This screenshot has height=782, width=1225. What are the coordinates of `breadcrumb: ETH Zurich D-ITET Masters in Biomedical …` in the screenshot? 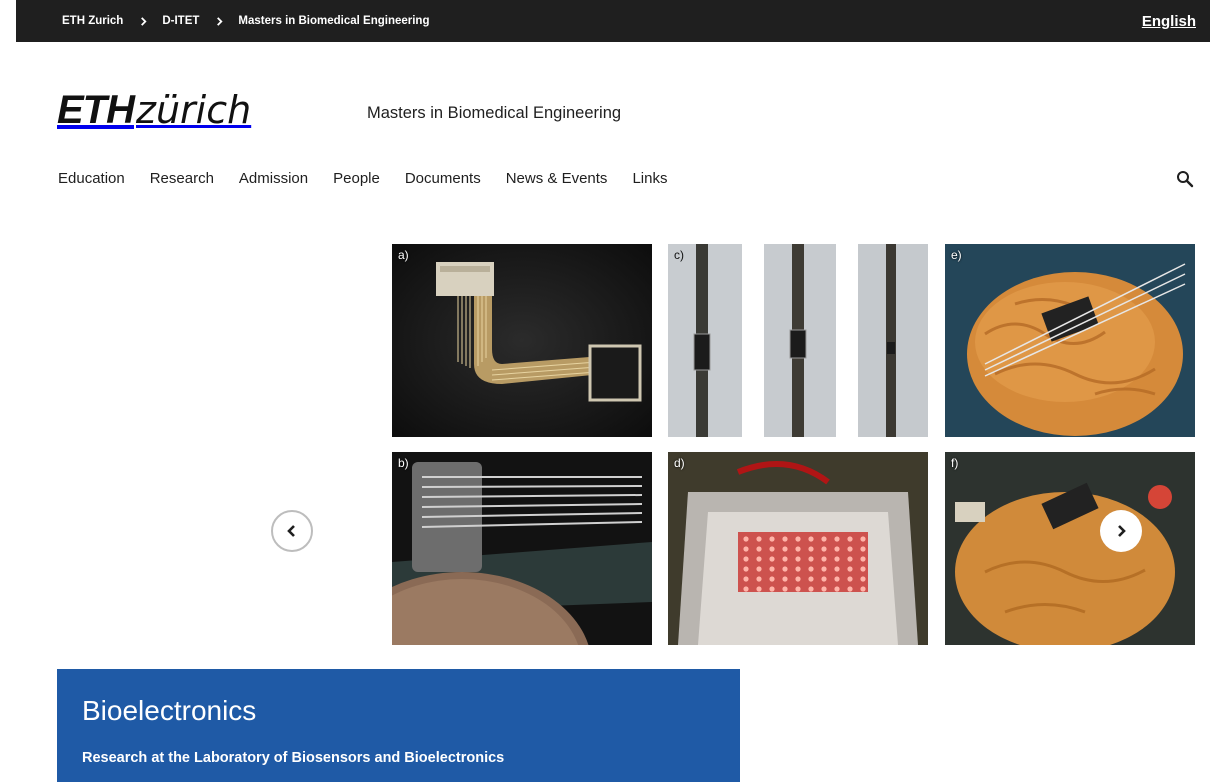 It's located at (245, 21).